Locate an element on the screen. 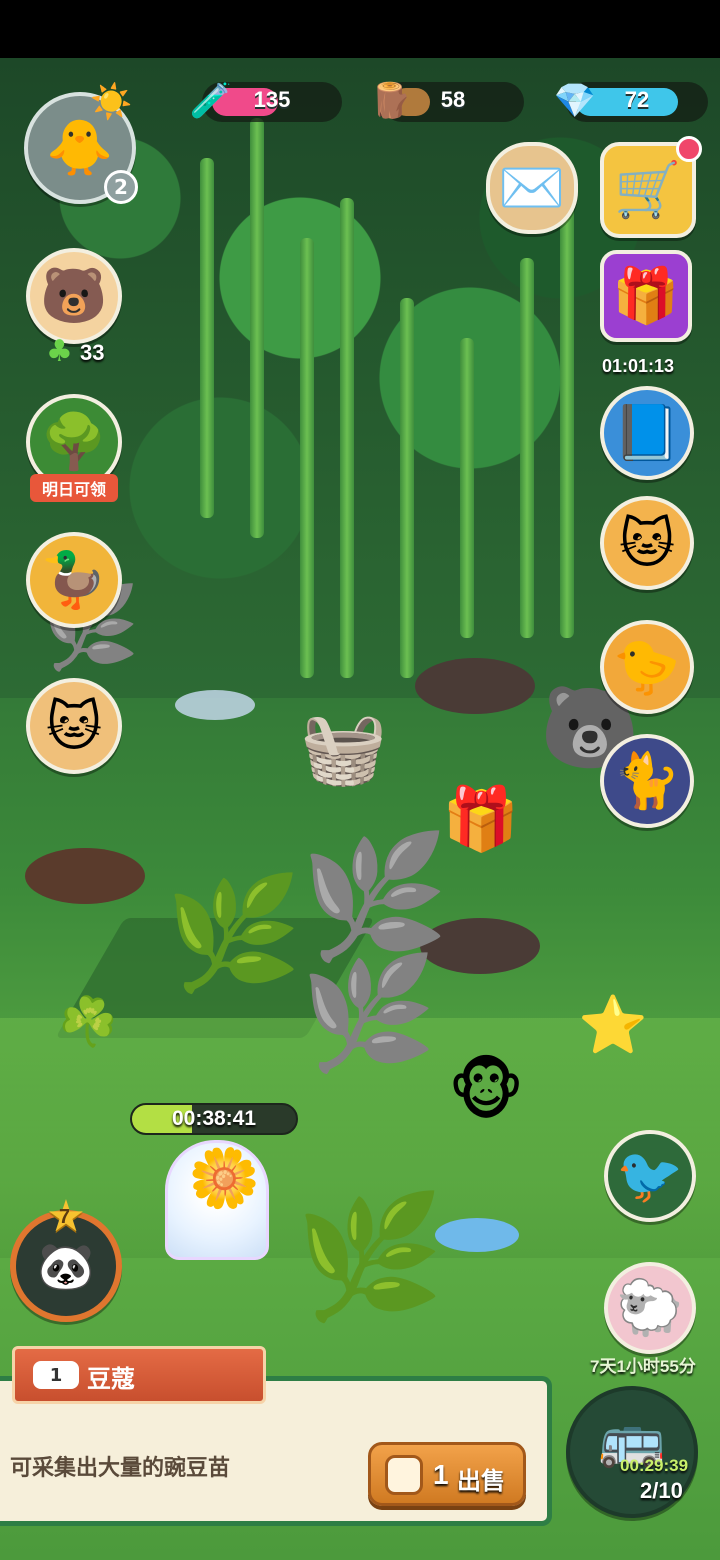 This screenshot has width=720, height=1560. jar-icon is located at coordinates (404, 1475).